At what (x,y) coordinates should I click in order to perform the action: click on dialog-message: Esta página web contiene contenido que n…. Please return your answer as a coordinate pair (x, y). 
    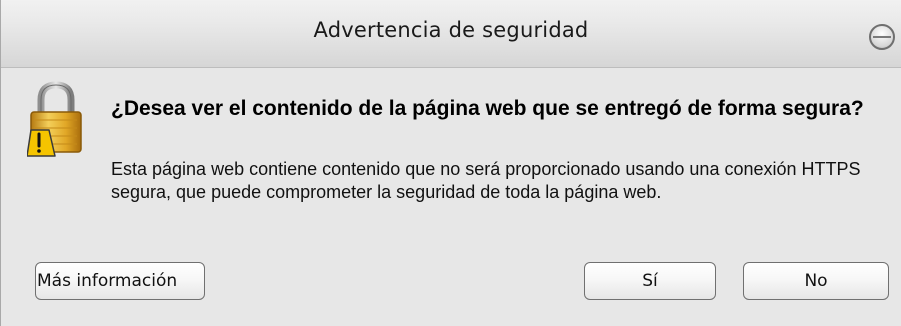
    Looking at the image, I should click on (486, 180).